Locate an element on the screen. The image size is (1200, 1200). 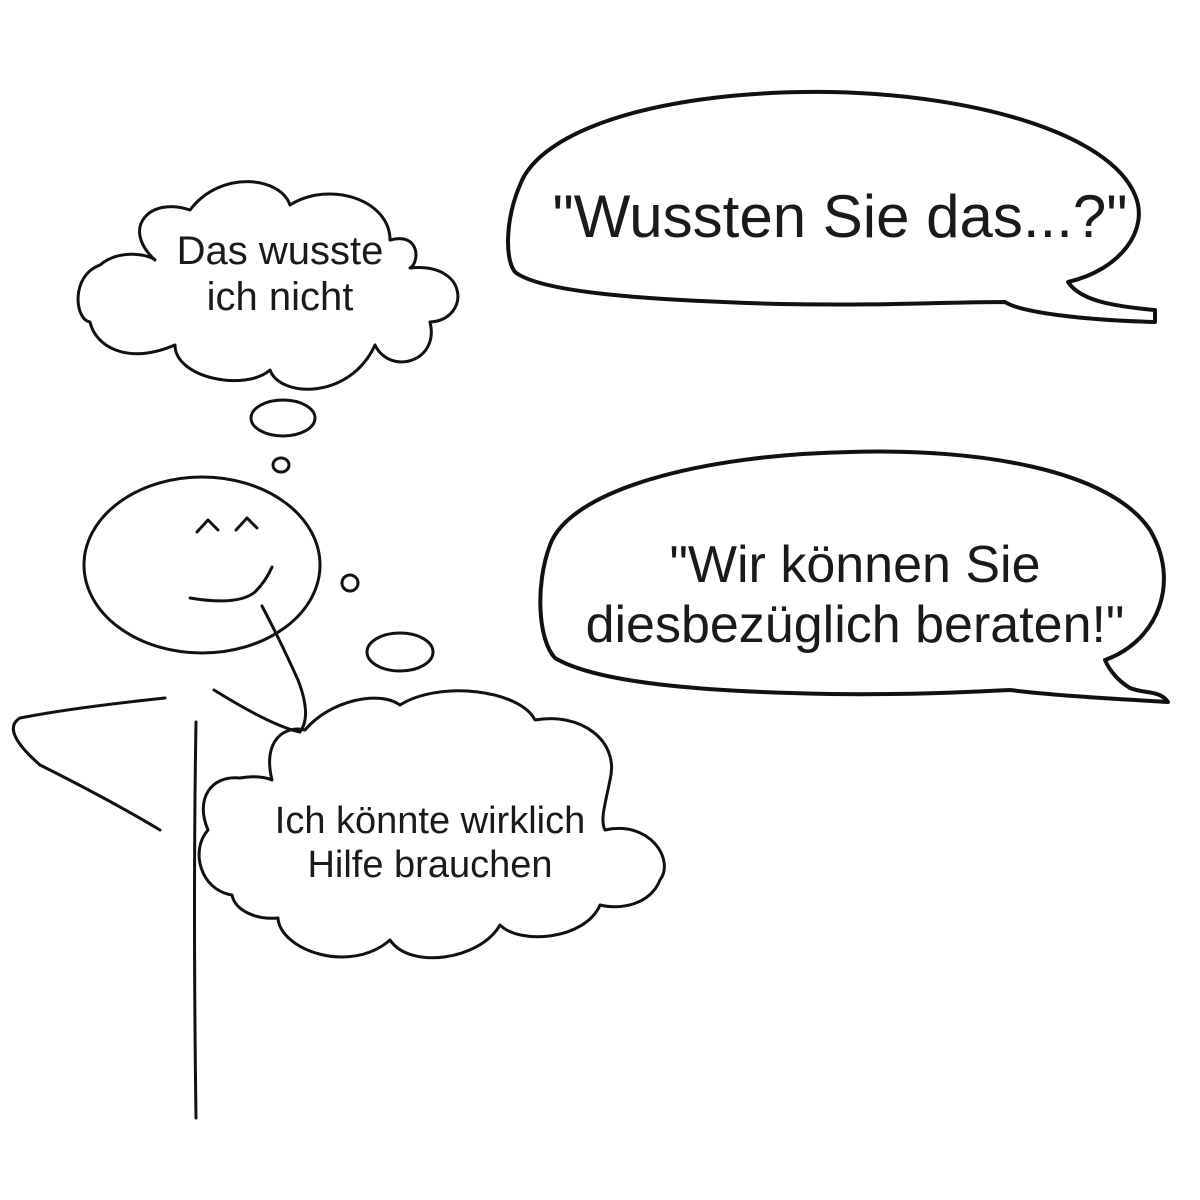
thought-trail-bubble-large is located at coordinates (283, 418).